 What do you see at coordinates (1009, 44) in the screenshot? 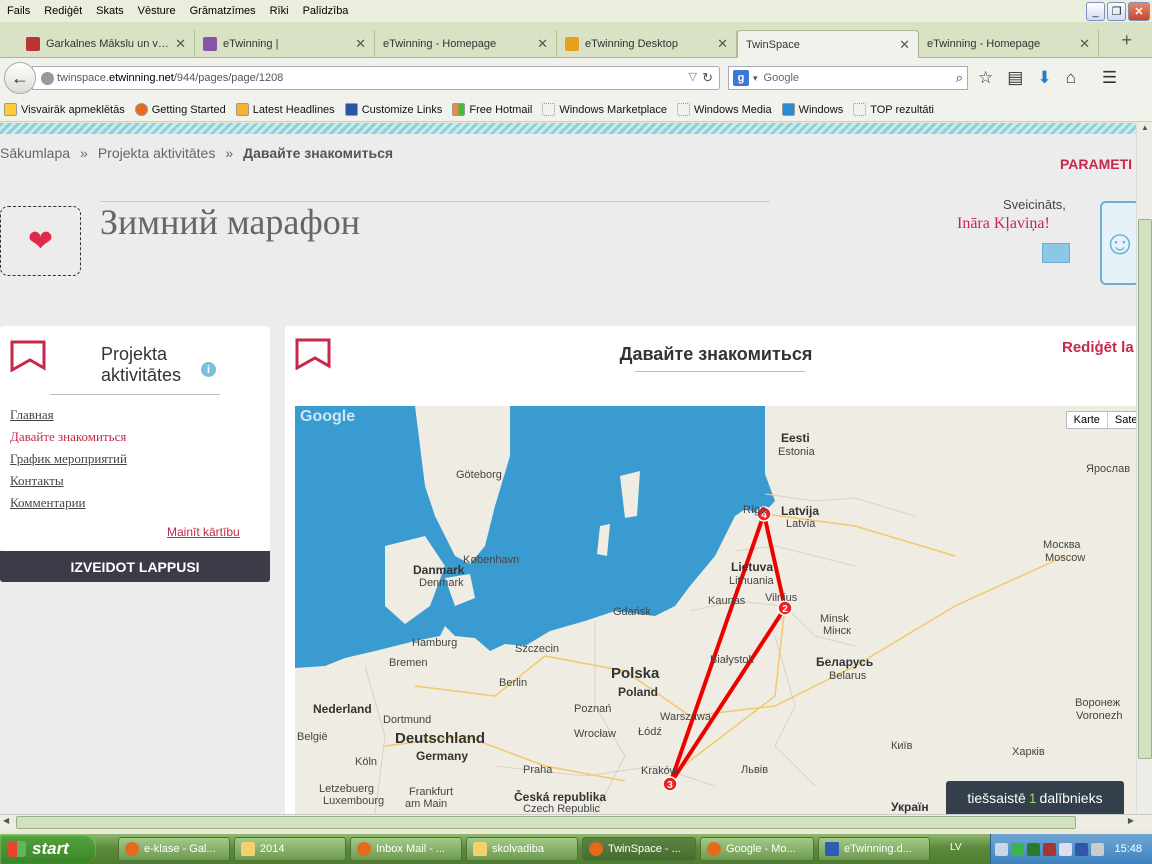
I see `tab-etwinning-homepage-2: eTwinning - Homepage ✕` at bounding box center [1009, 44].